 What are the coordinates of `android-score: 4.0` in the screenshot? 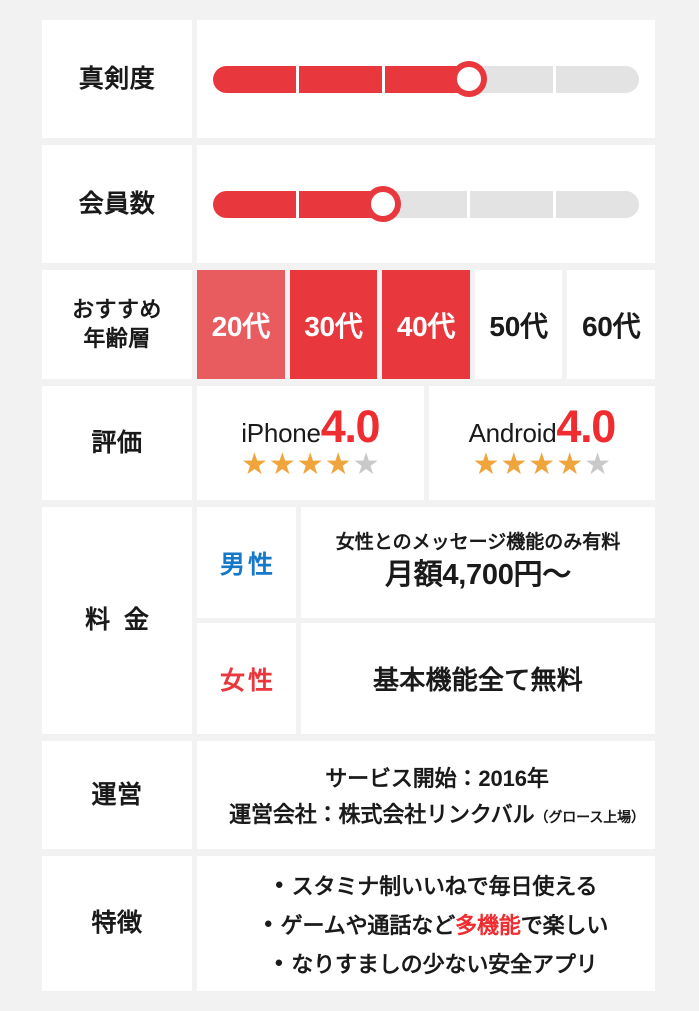 It's located at (586, 426).